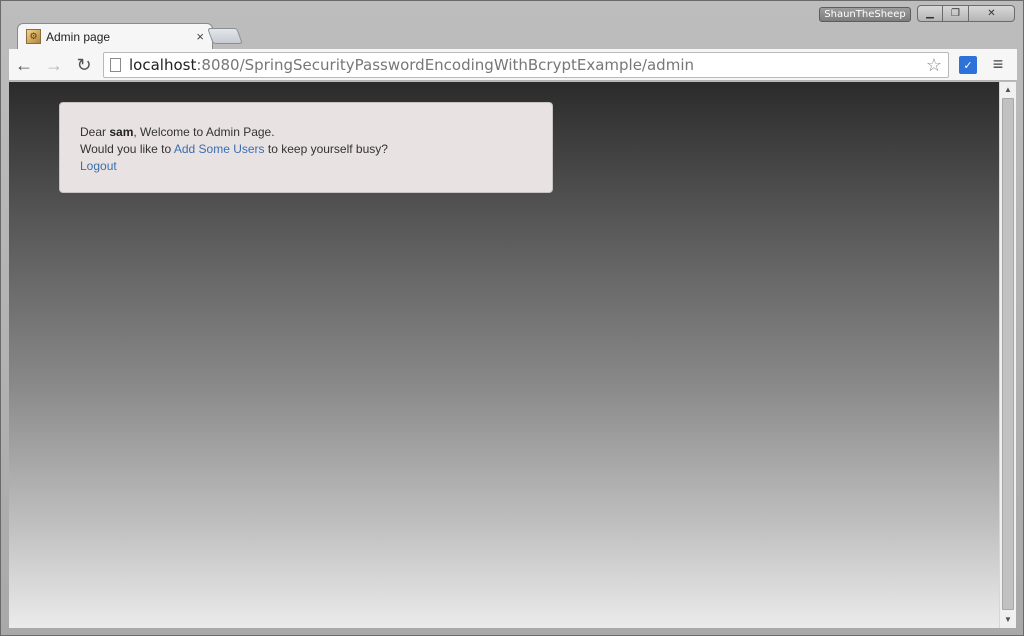 The height and width of the screenshot is (636, 1024). I want to click on extension-icon: ✓, so click(968, 65).